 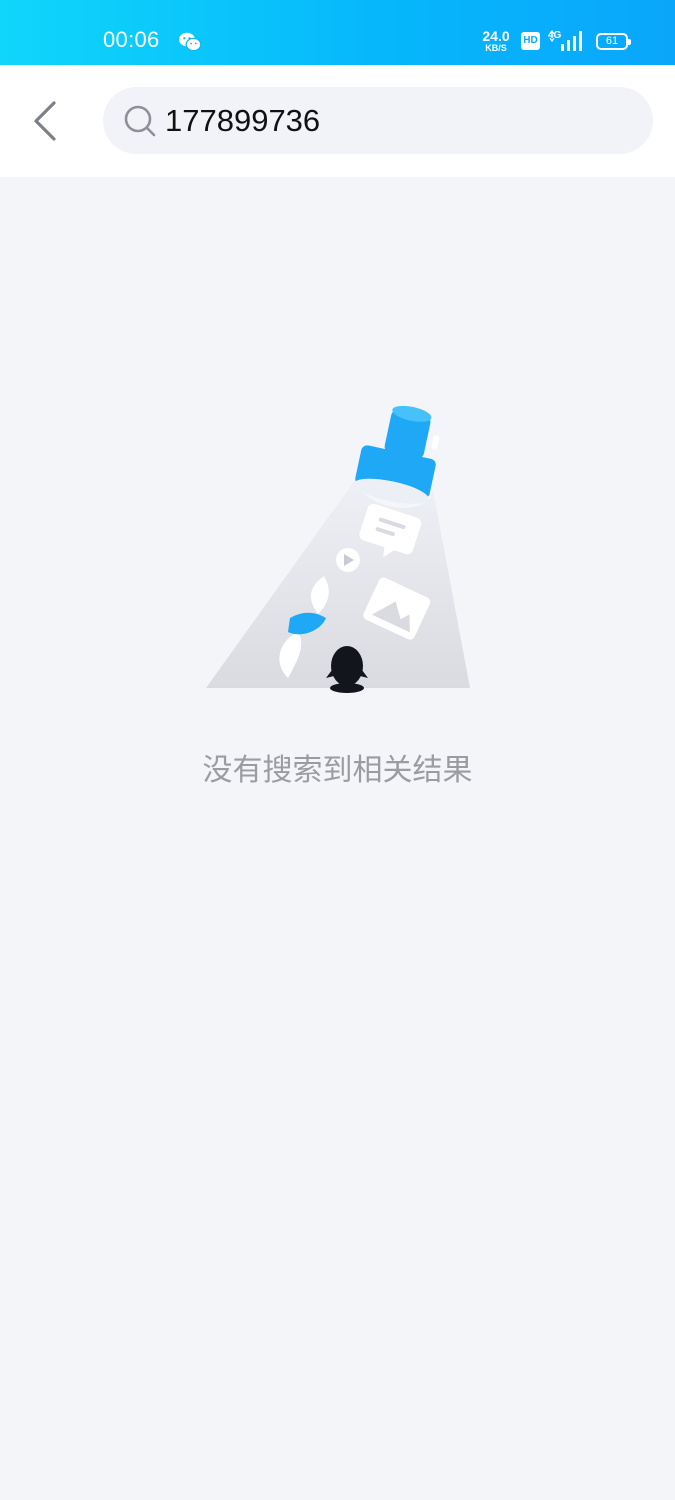 I want to click on hd-badge: HD, so click(x=530, y=41).